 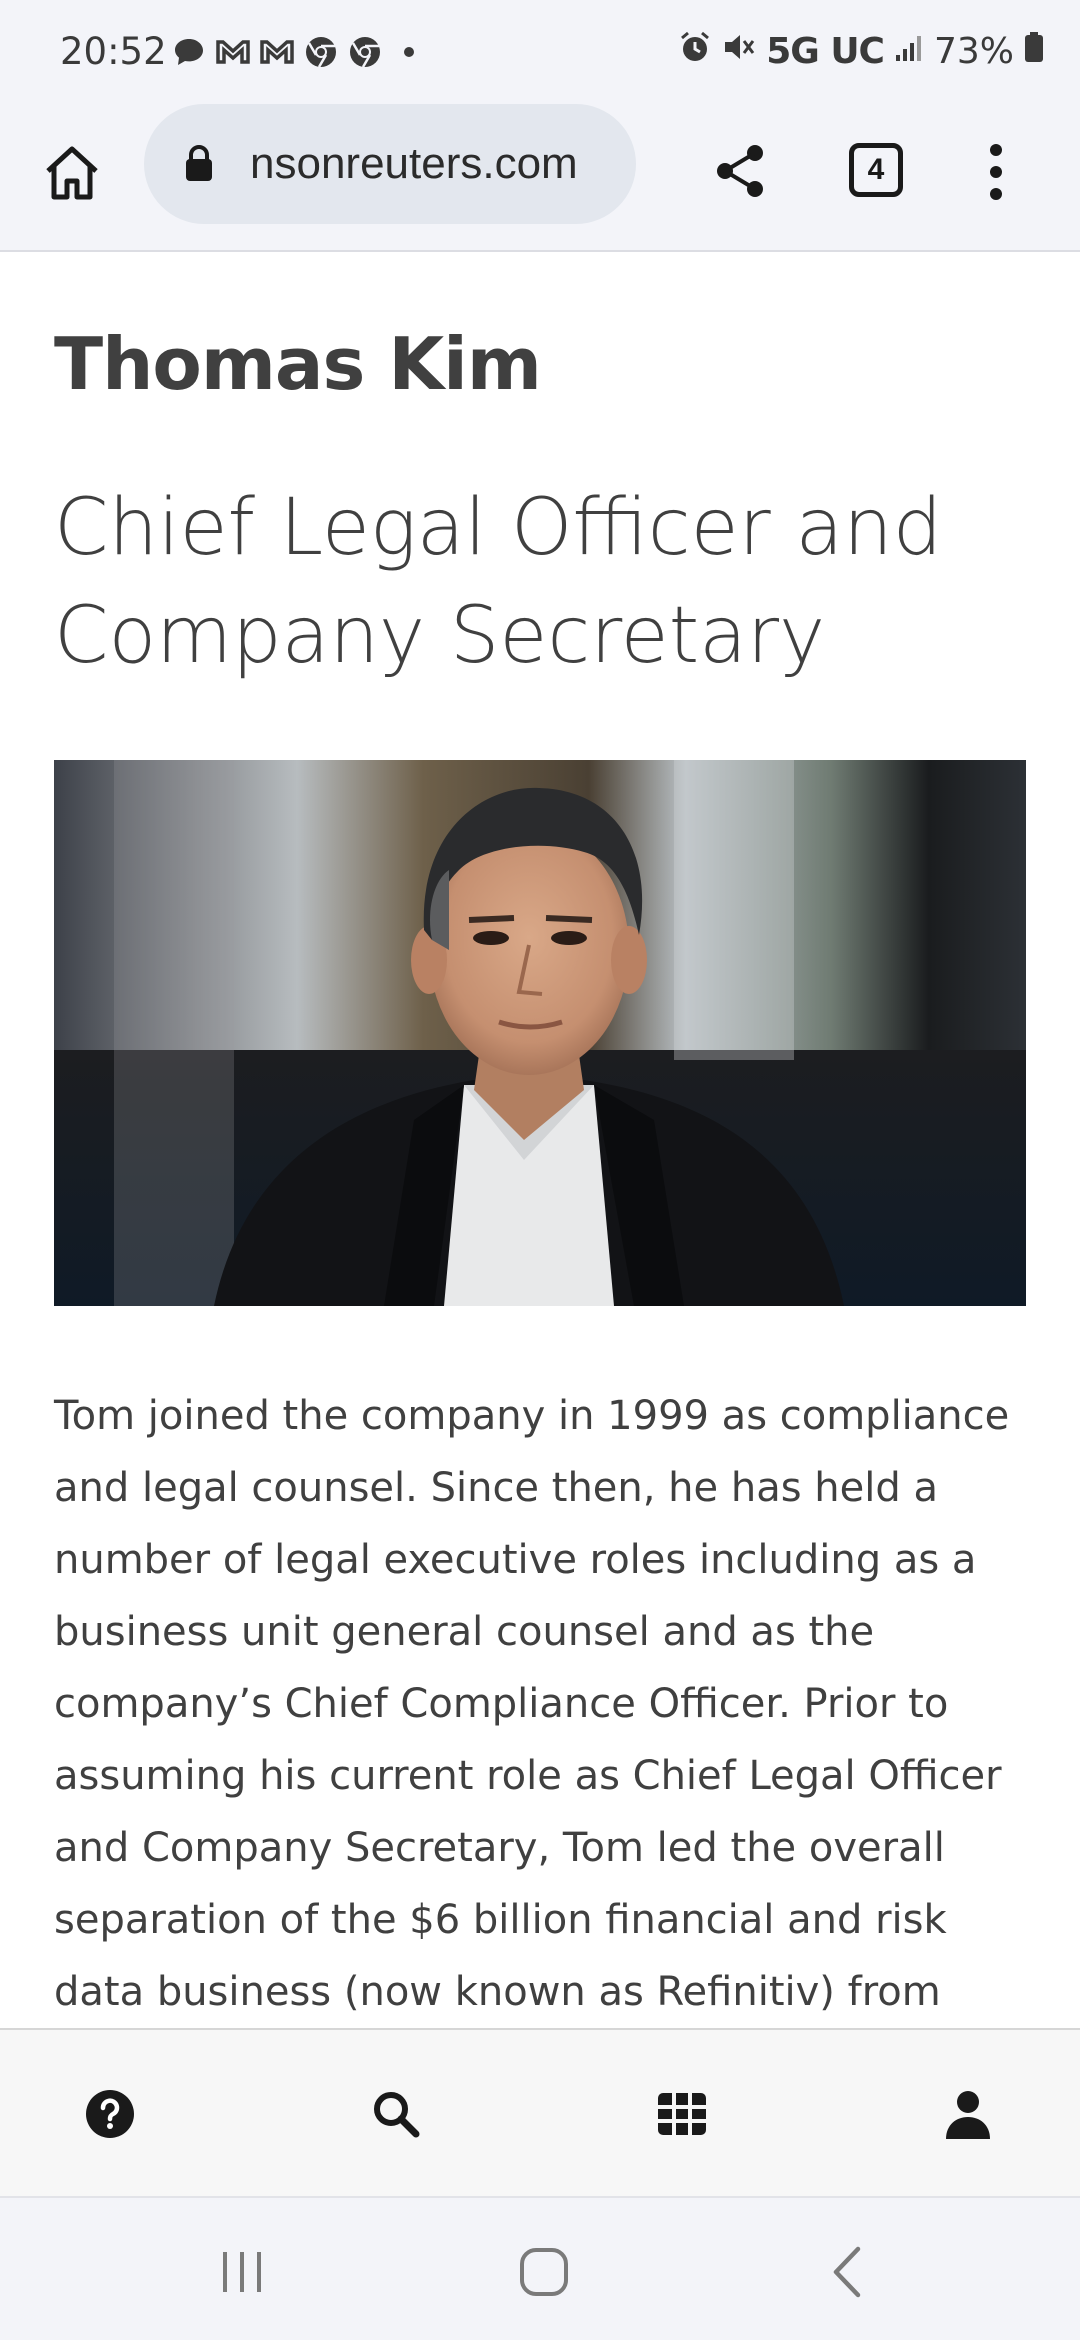 What do you see at coordinates (202, 164) in the screenshot?
I see `lock-icon` at bounding box center [202, 164].